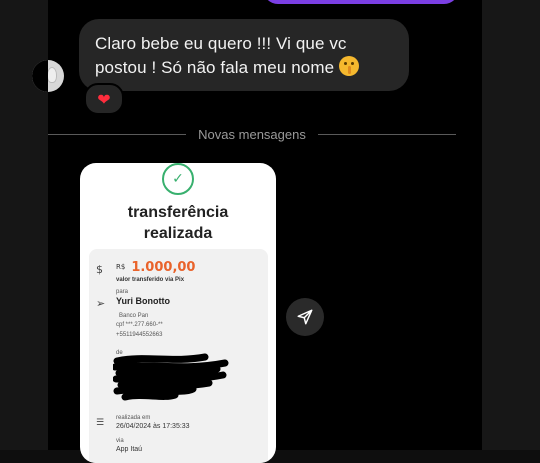 This screenshot has height=463, width=540. I want to click on amount: R$ 1.000,00, so click(155, 267).